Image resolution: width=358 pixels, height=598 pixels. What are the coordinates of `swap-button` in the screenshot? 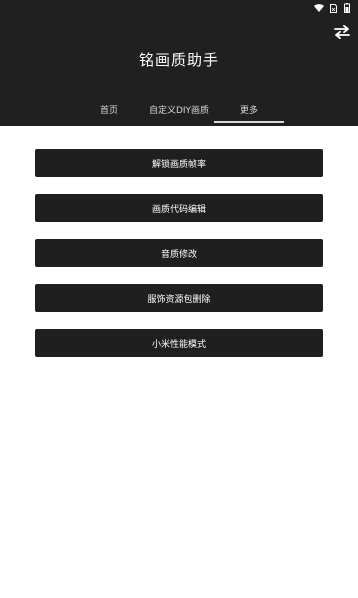 It's located at (342, 33).